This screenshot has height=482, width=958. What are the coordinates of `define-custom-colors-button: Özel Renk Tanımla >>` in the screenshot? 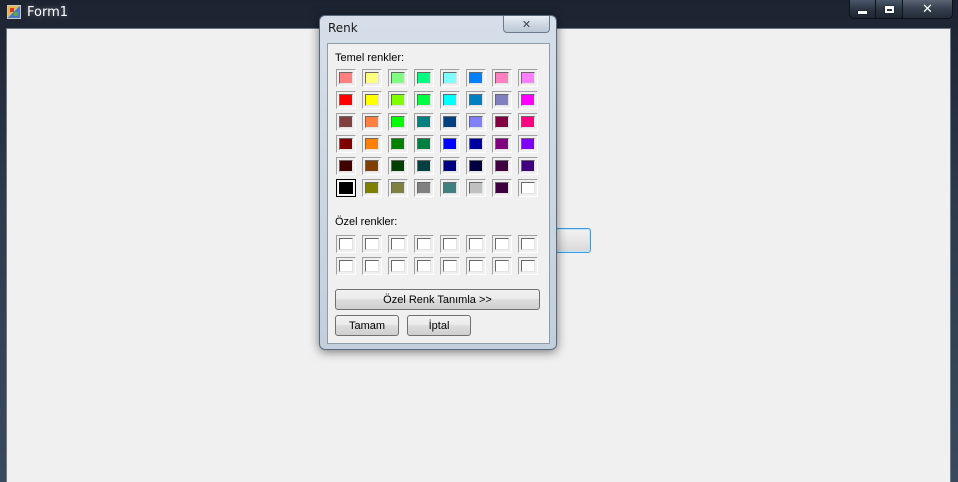 It's located at (437, 299).